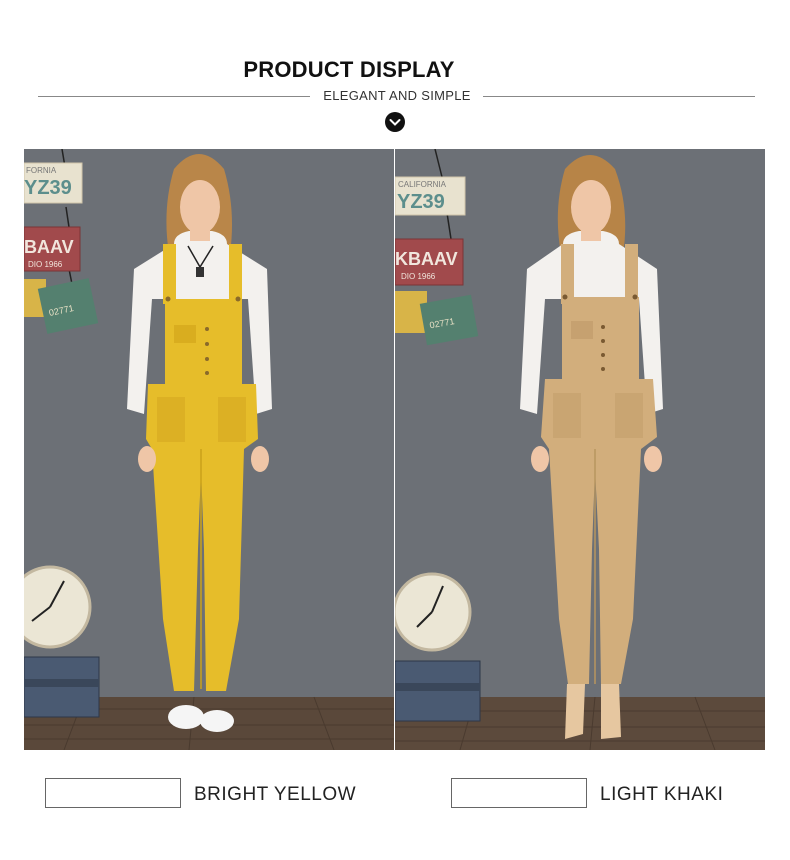 The width and height of the screenshot is (790, 860). Describe the element at coordinates (174, 96) in the screenshot. I see `divider-left` at that location.